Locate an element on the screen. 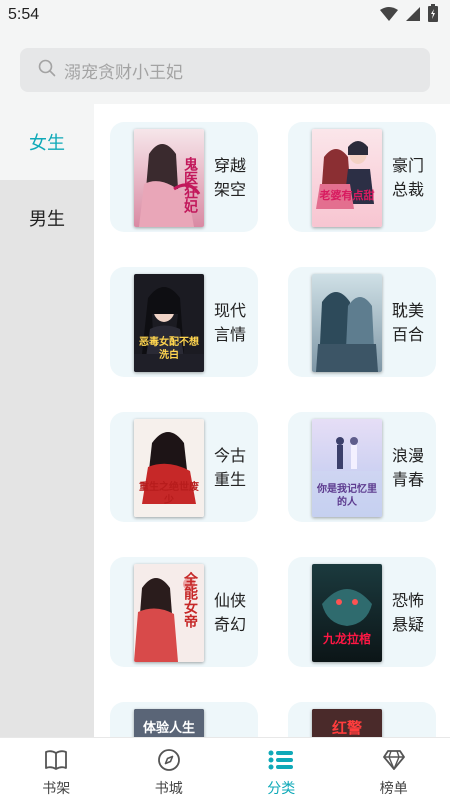 This screenshot has height=800, width=450. nav-category: 分类 is located at coordinates (281, 769).